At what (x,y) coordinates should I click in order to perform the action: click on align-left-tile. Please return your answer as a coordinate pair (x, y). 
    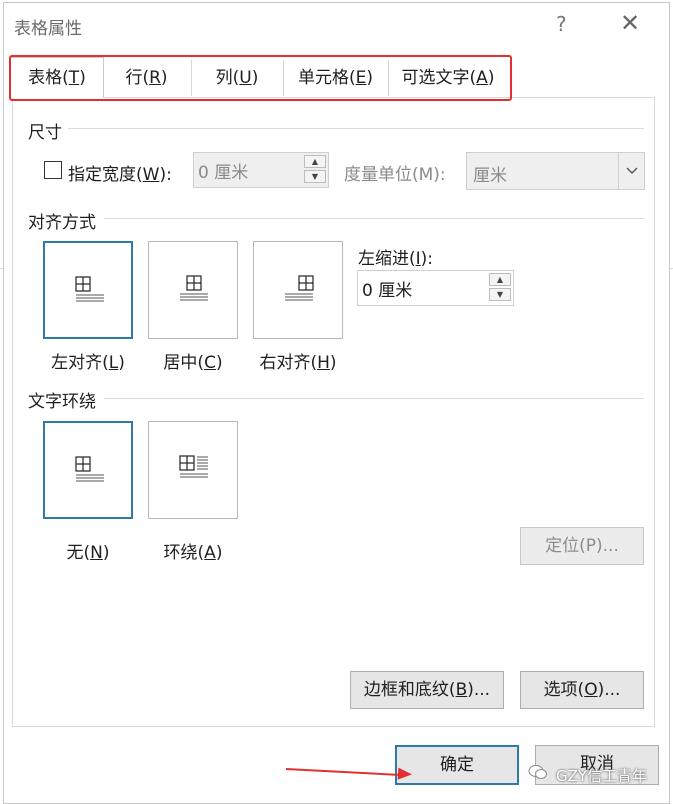
    Looking at the image, I should click on (88, 290).